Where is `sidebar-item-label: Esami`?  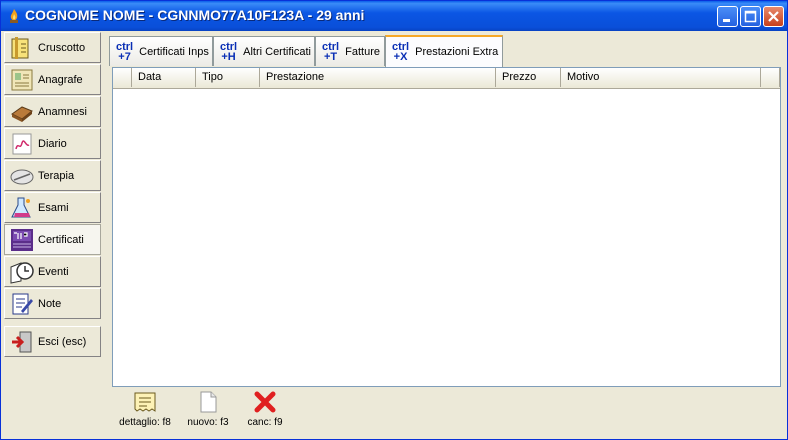 sidebar-item-label: Esami is located at coordinates (53, 207).